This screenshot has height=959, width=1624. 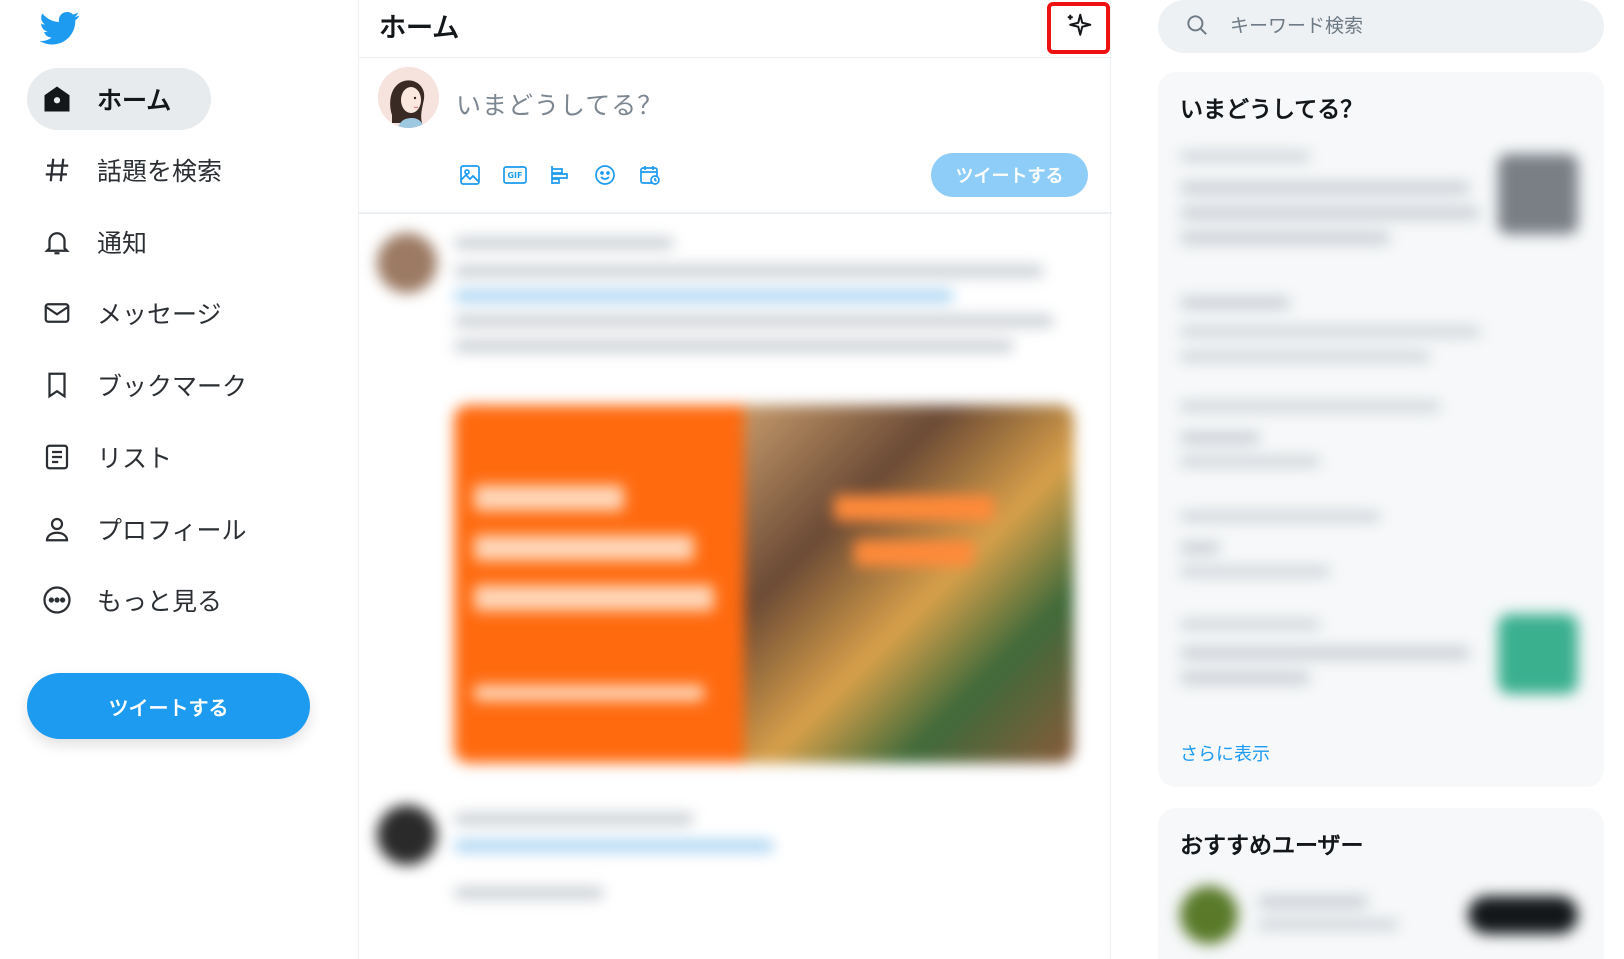 What do you see at coordinates (172, 530) in the screenshot?
I see `nav-label-profile: プロフィール` at bounding box center [172, 530].